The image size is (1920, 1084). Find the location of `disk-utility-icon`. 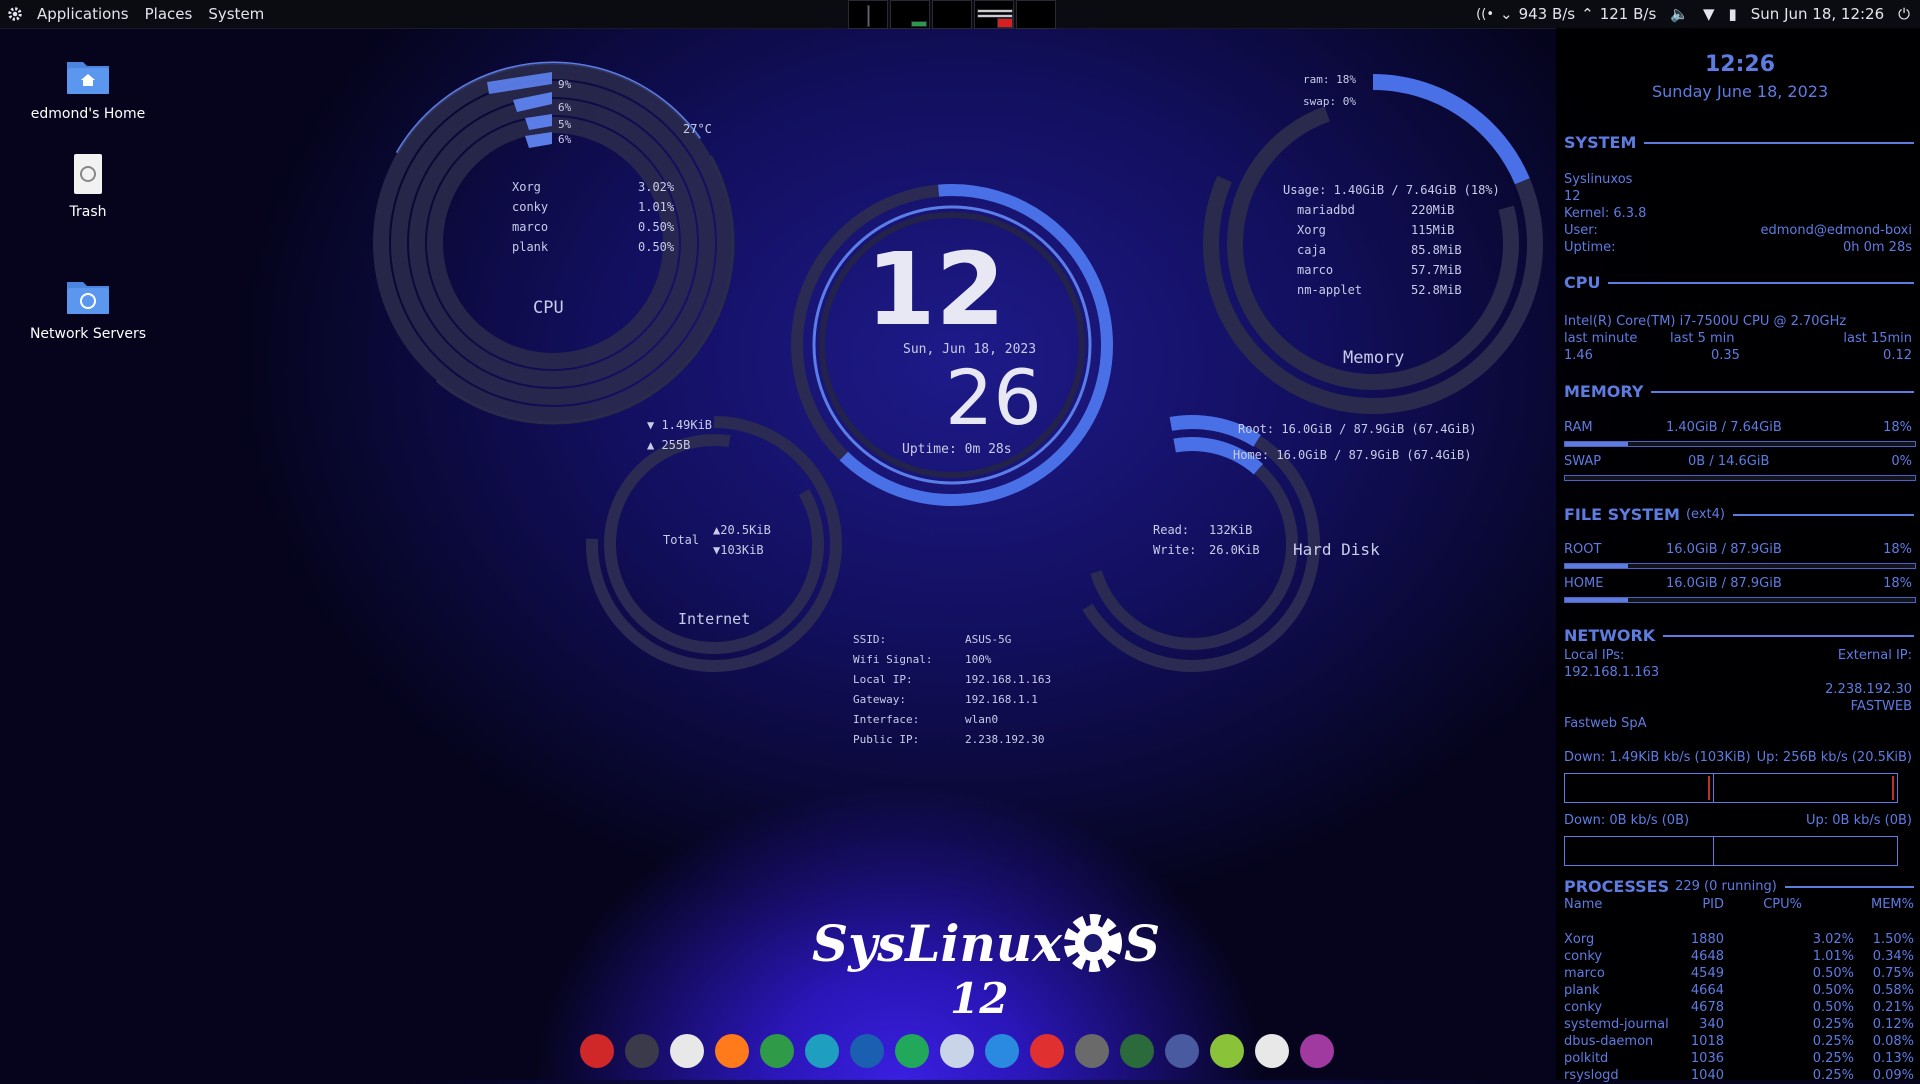

disk-utility-icon is located at coordinates (1092, 1051).